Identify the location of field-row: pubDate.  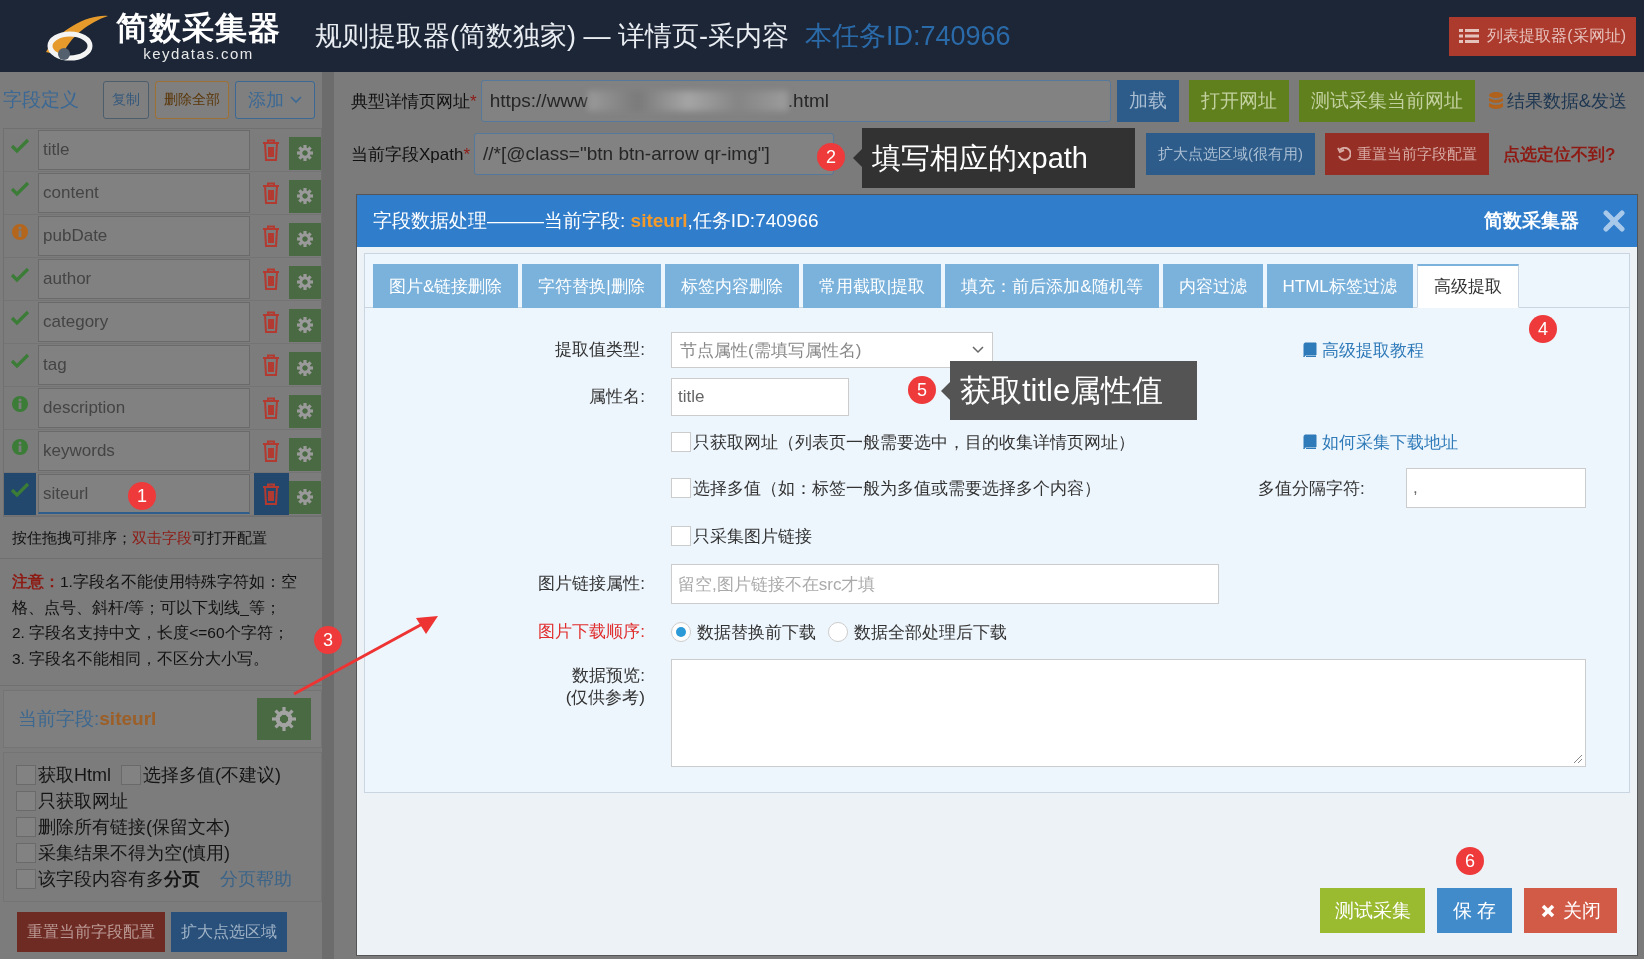
(162, 236).